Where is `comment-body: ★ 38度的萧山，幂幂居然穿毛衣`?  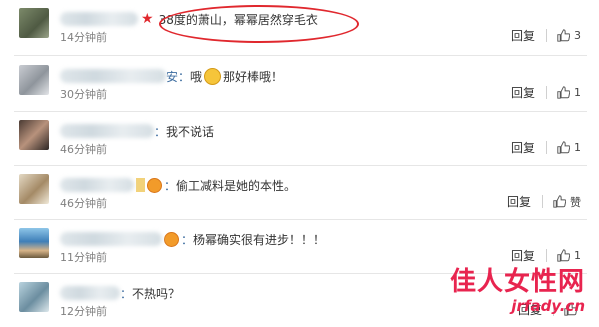
comment-body: ★ 38度的萧山，幂幂居然穿毛衣 is located at coordinates (189, 19).